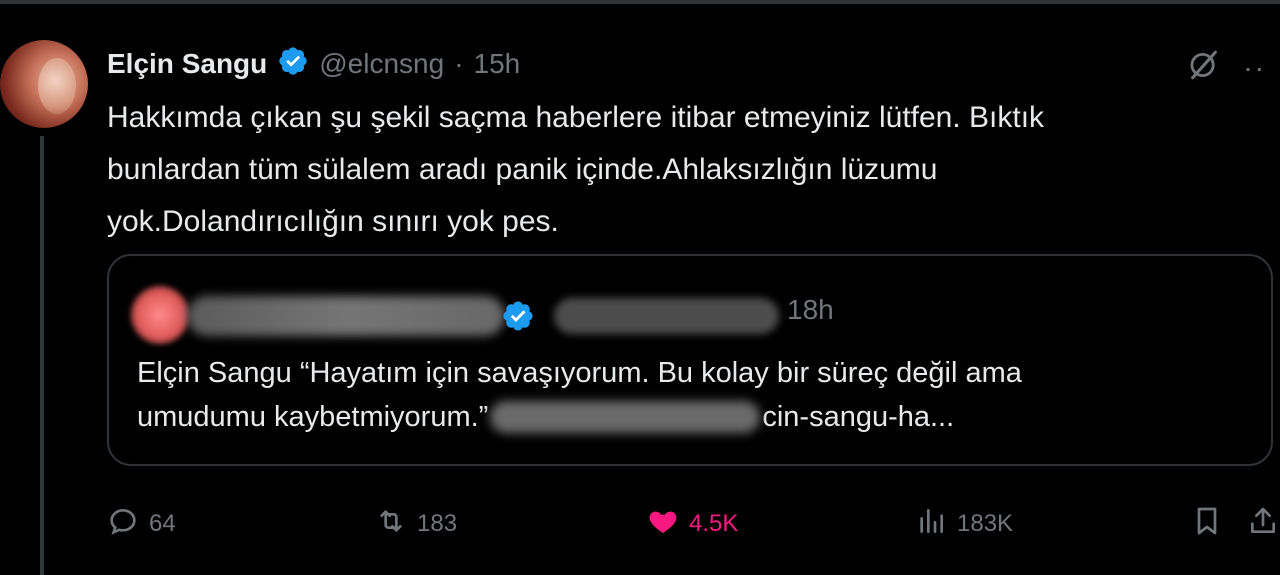 The width and height of the screenshot is (1280, 575). I want to click on views-count: 183K, so click(985, 523).